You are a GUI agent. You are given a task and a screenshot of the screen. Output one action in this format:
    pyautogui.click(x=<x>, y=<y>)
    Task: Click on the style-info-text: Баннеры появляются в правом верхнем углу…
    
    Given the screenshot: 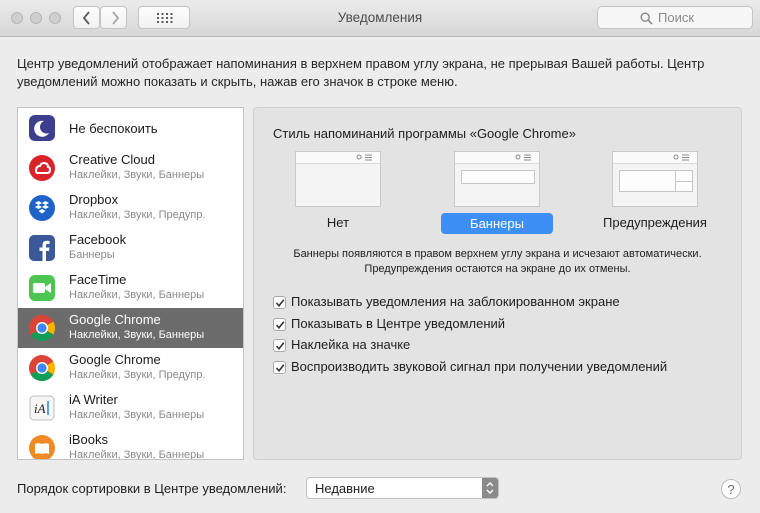 What is the action you would take?
    pyautogui.click(x=497, y=262)
    